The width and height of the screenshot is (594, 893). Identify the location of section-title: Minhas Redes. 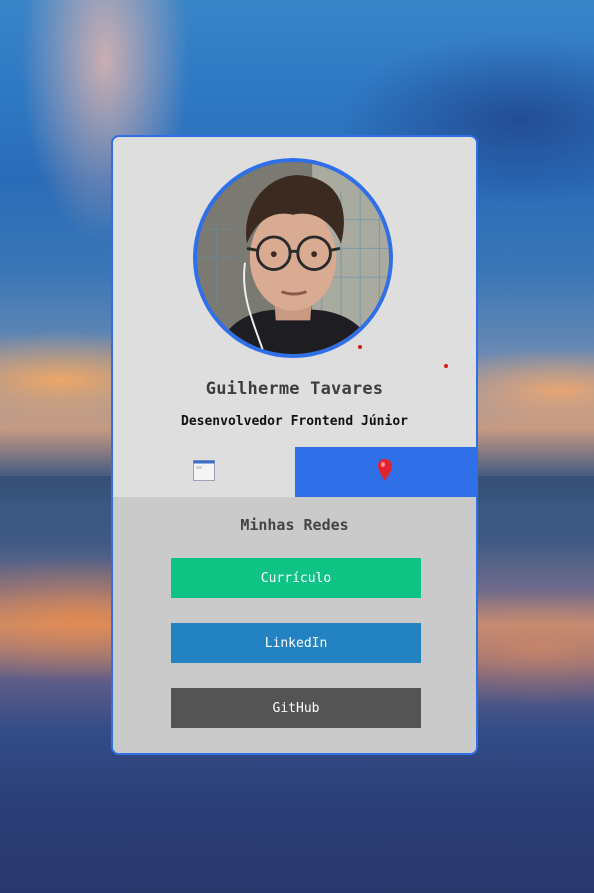
(294, 525).